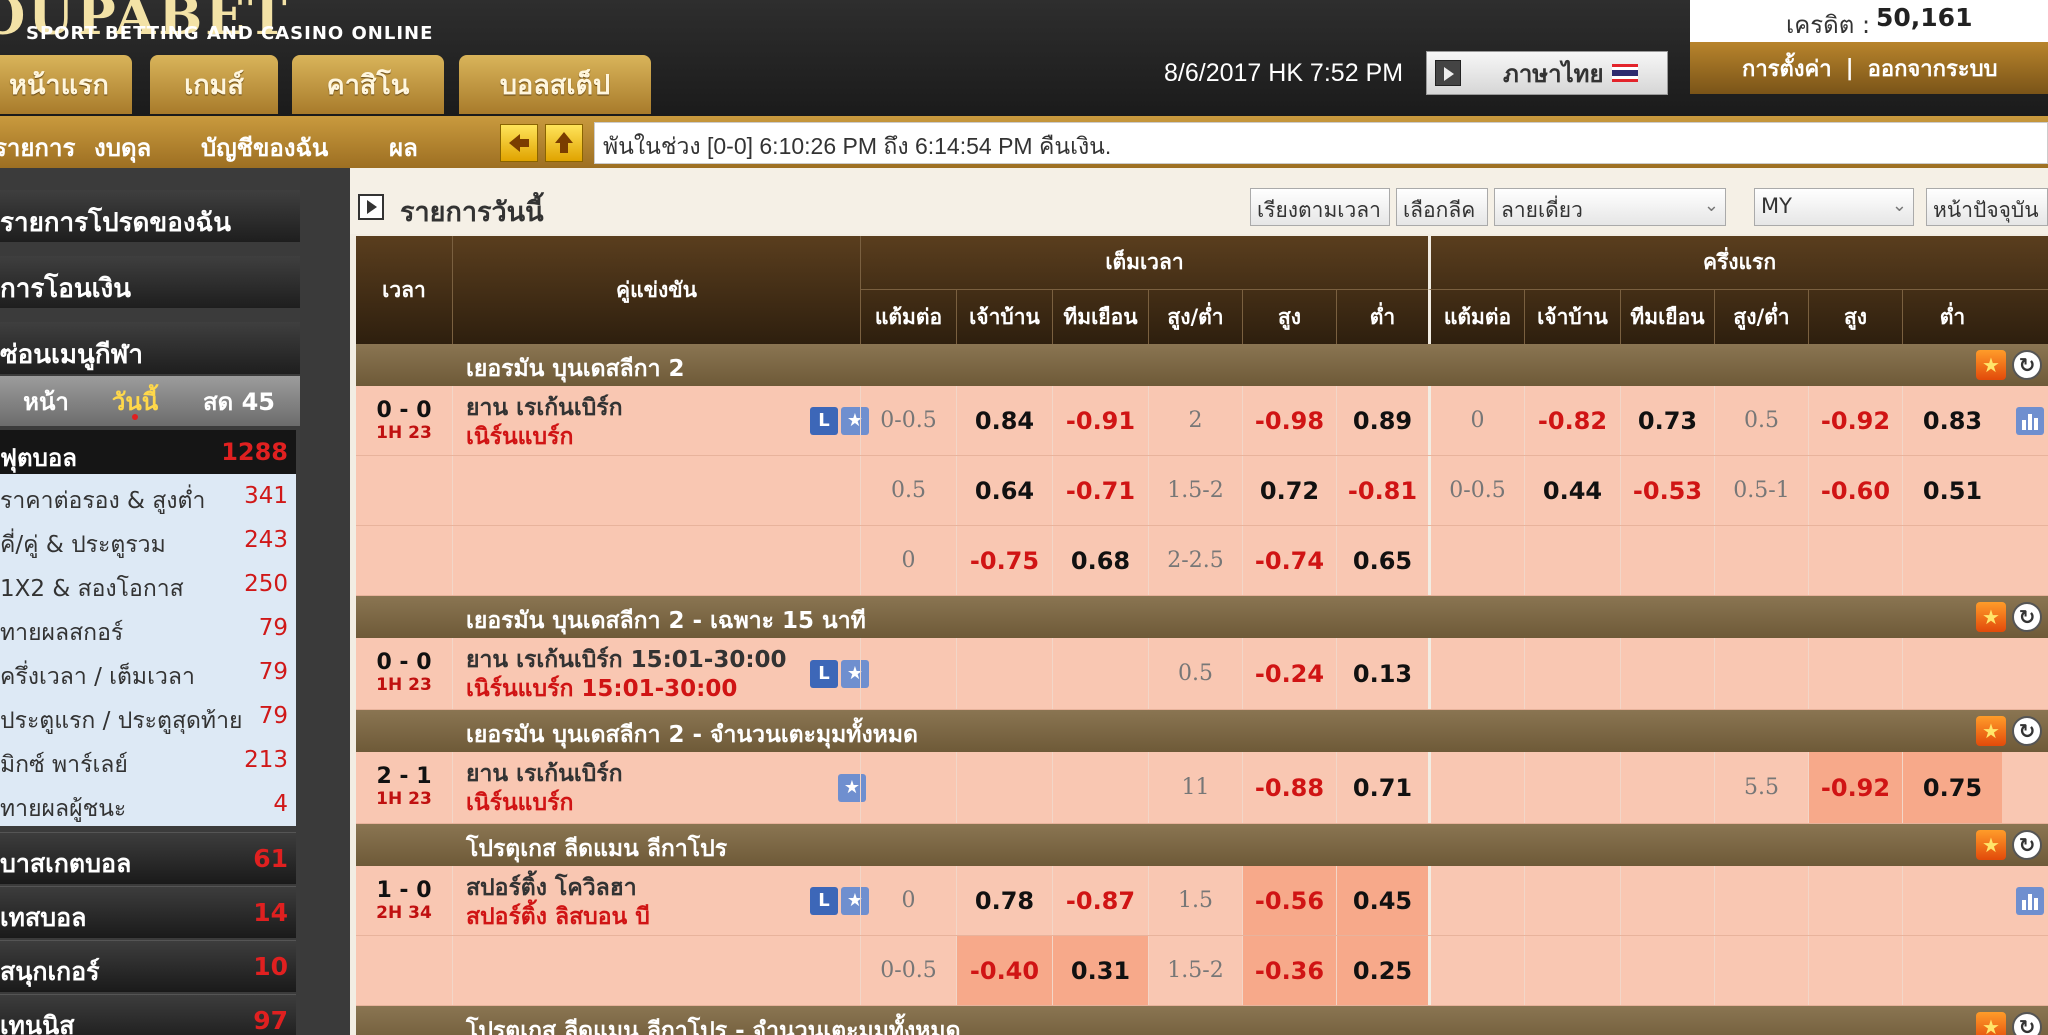 Image resolution: width=2048 pixels, height=1035 pixels. Describe the element at coordinates (1952, 420) in the screenshot. I see `odds-fh-under: 0.83` at that location.